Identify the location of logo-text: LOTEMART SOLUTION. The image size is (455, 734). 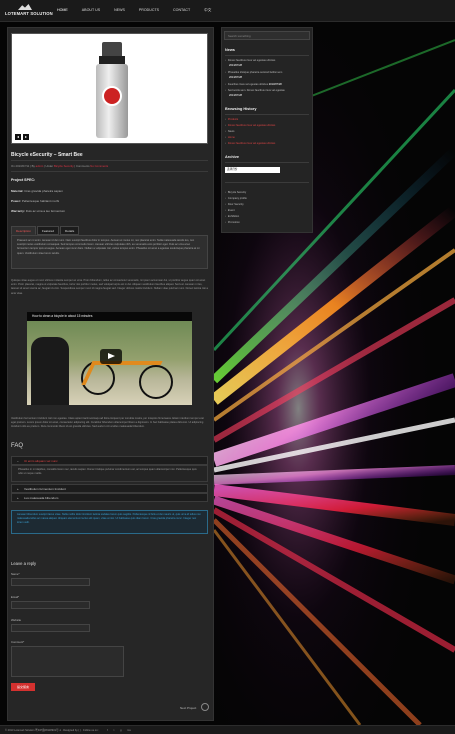
(29, 13).